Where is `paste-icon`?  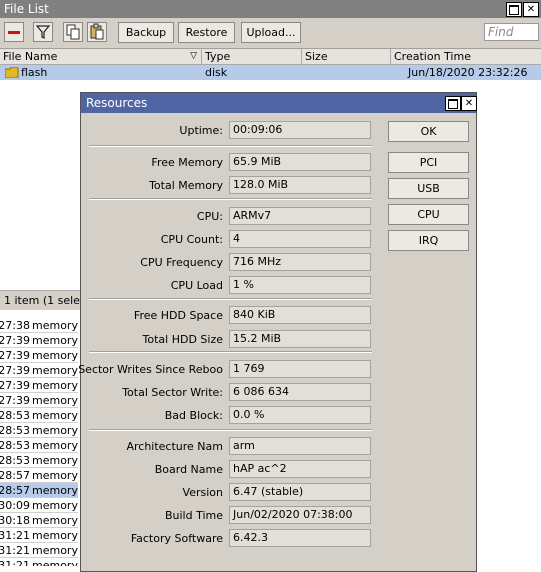 paste-icon is located at coordinates (97, 31).